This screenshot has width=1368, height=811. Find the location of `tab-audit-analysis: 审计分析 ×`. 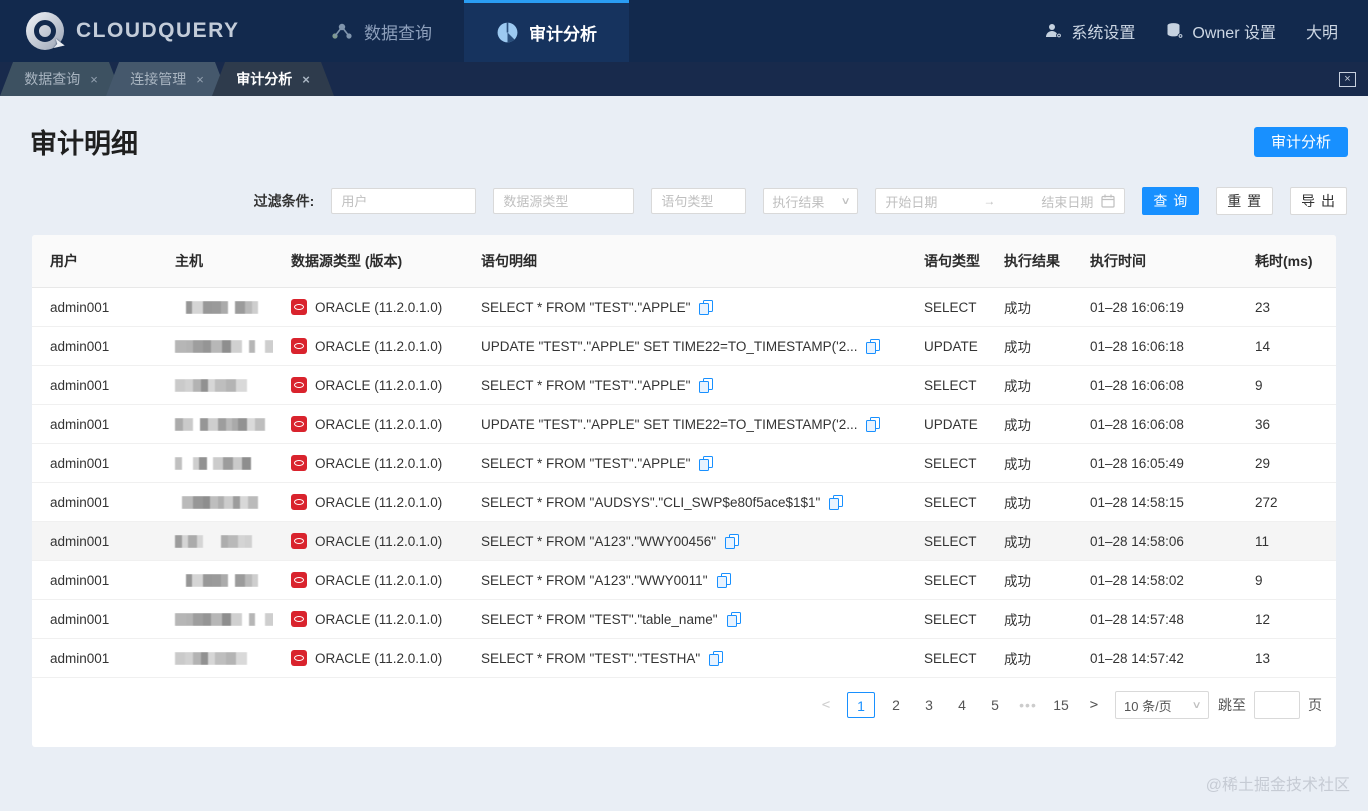

tab-audit-analysis: 审计分析 × is located at coordinates (273, 79).